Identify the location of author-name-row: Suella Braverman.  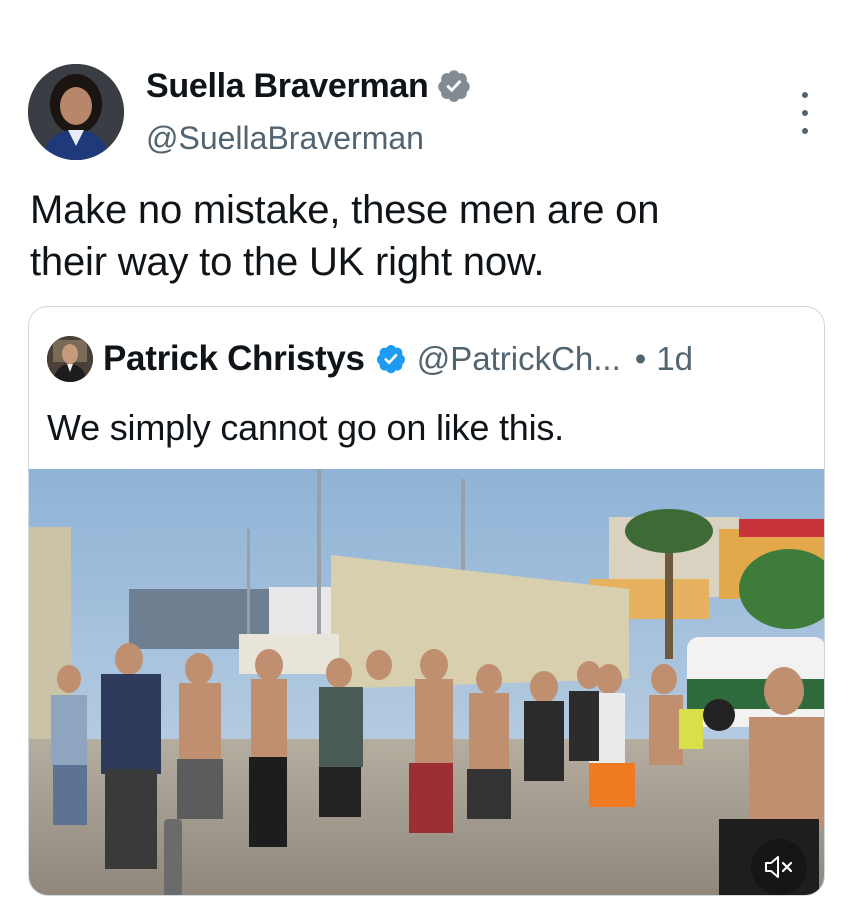
(309, 86).